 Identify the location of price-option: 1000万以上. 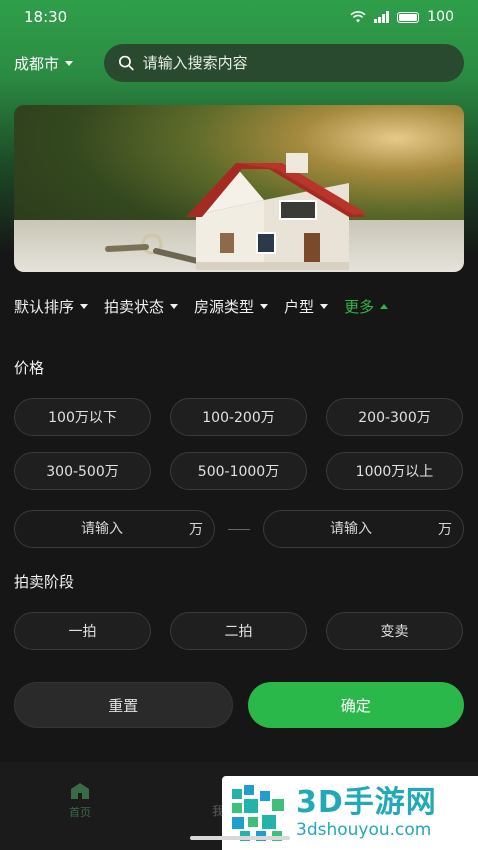
(394, 471).